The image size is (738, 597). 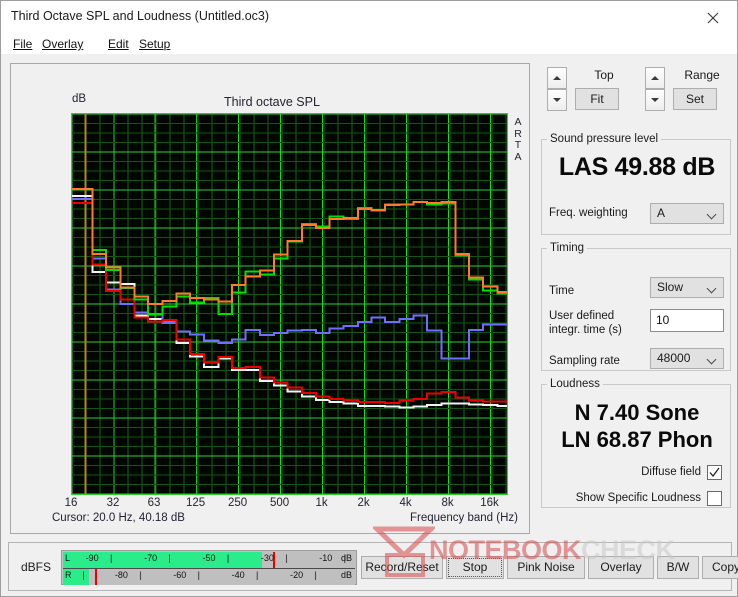 I want to click on top-spinner, so click(x=557, y=89).